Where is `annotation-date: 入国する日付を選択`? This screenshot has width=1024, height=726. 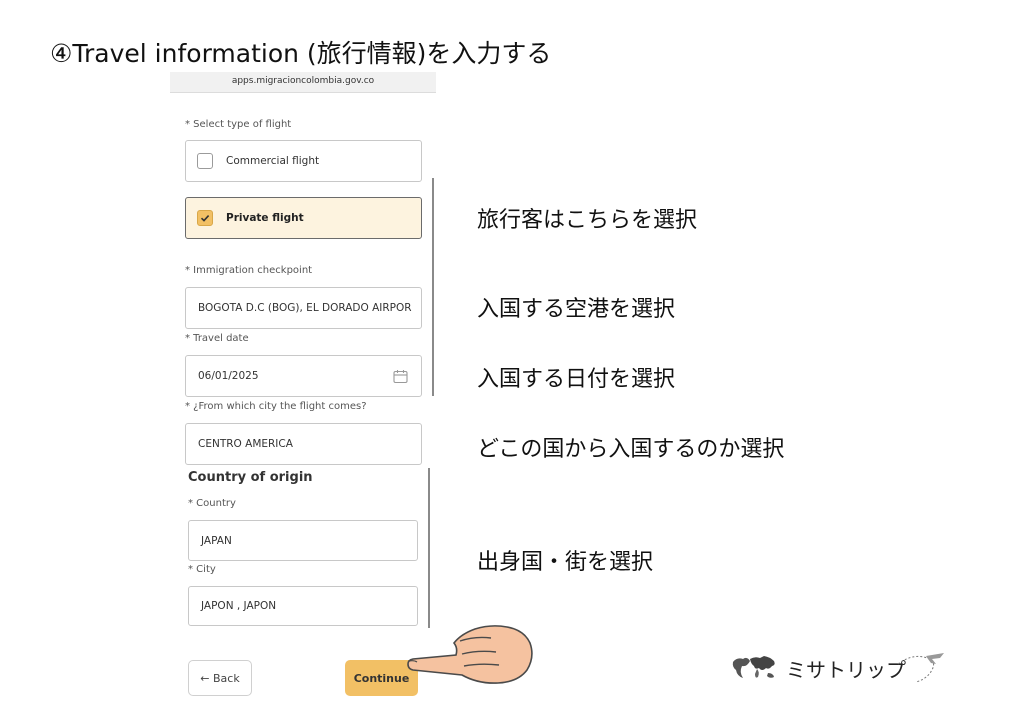
annotation-date: 入国する日付を選択 is located at coordinates (576, 379).